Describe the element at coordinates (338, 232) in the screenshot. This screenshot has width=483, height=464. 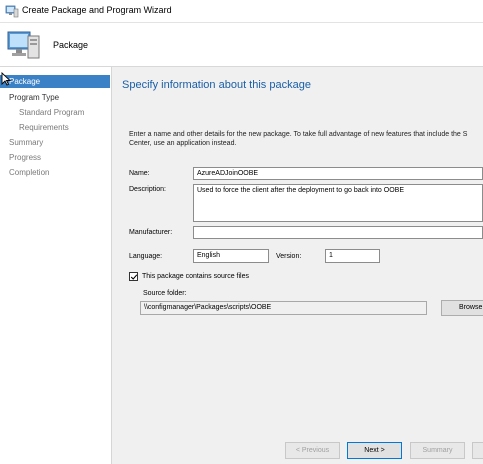
I see `manufacturer-field` at that location.